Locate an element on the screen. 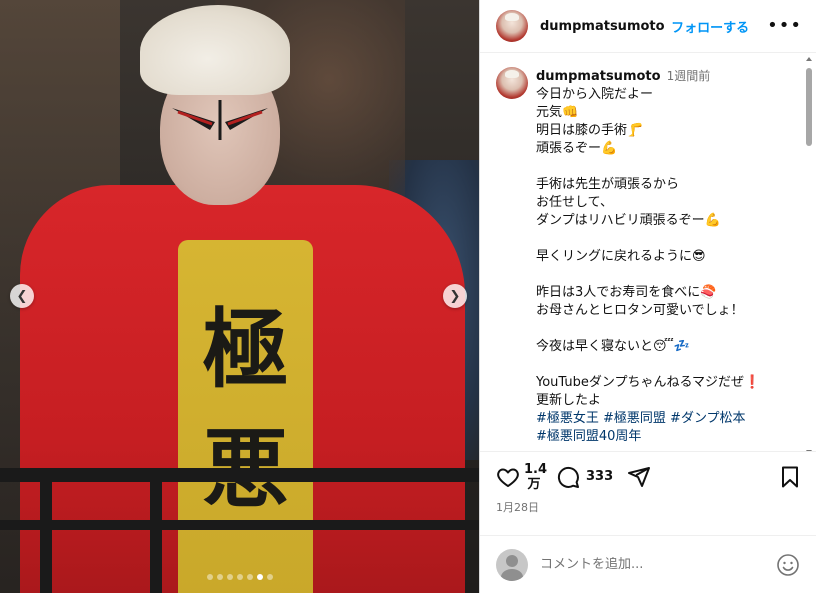 This screenshot has height=593, width=816. ring-rope-middle is located at coordinates (239, 525).